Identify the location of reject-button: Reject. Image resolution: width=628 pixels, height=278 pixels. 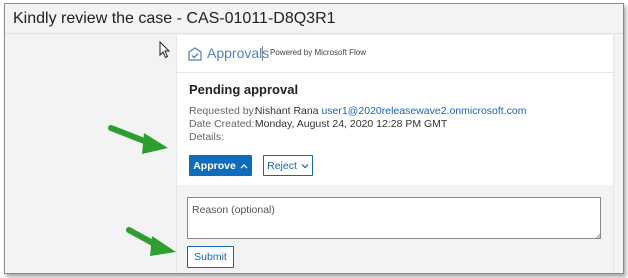
(288, 165).